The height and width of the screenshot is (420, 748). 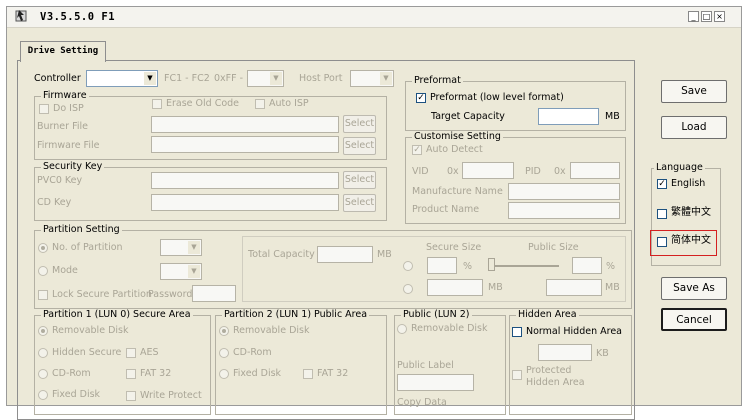 I want to click on close-button: ×, so click(x=719, y=16).